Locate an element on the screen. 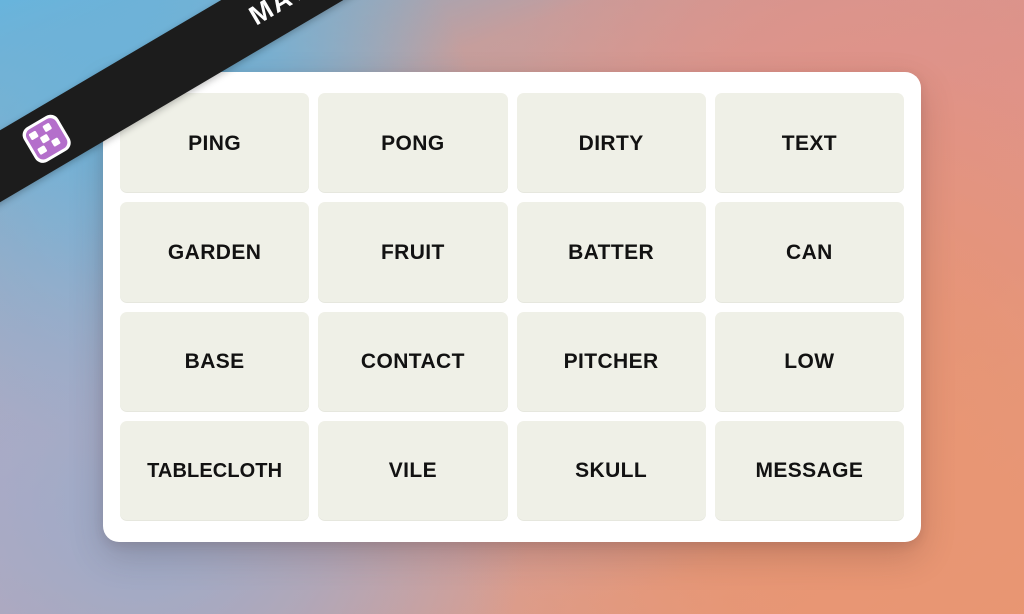 The width and height of the screenshot is (1024, 614). connections-grid-icon is located at coordinates (47, 139).